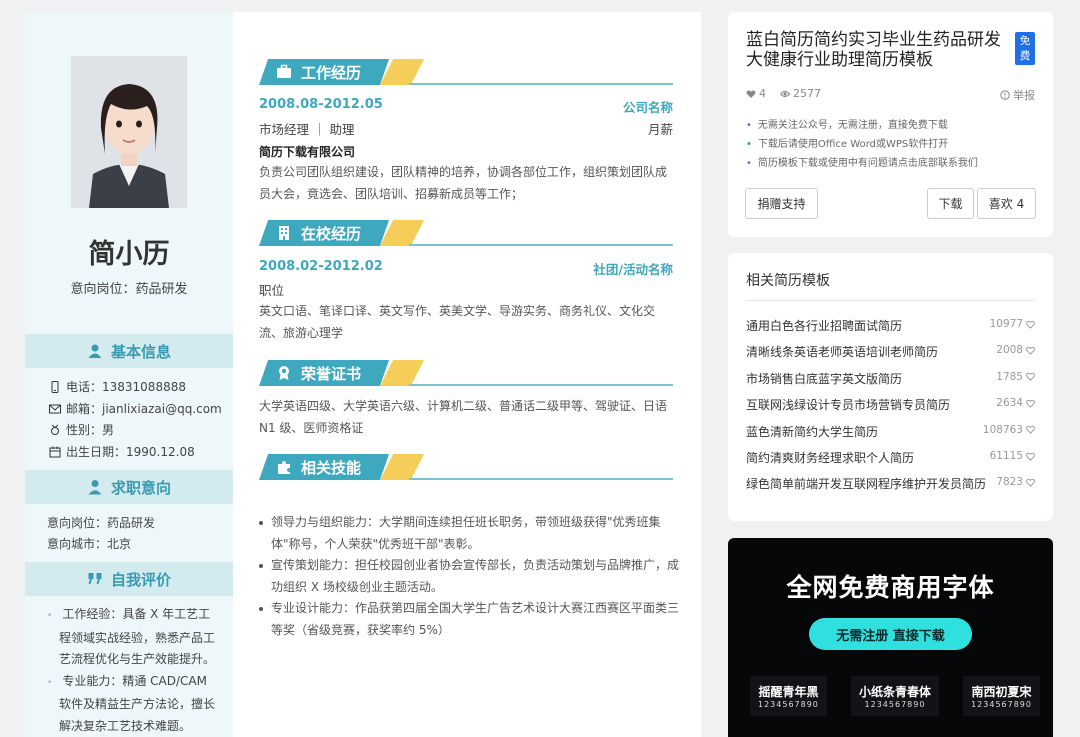  I want to click on report-link: 举报, so click(1017, 95).